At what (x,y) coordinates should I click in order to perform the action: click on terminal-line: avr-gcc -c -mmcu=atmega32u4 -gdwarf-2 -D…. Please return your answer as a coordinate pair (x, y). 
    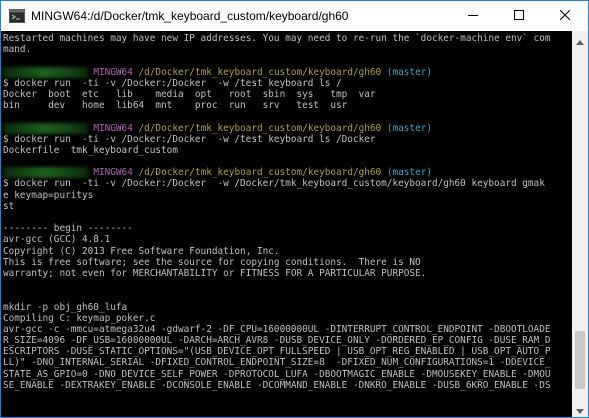
    Looking at the image, I should click on (277, 329).